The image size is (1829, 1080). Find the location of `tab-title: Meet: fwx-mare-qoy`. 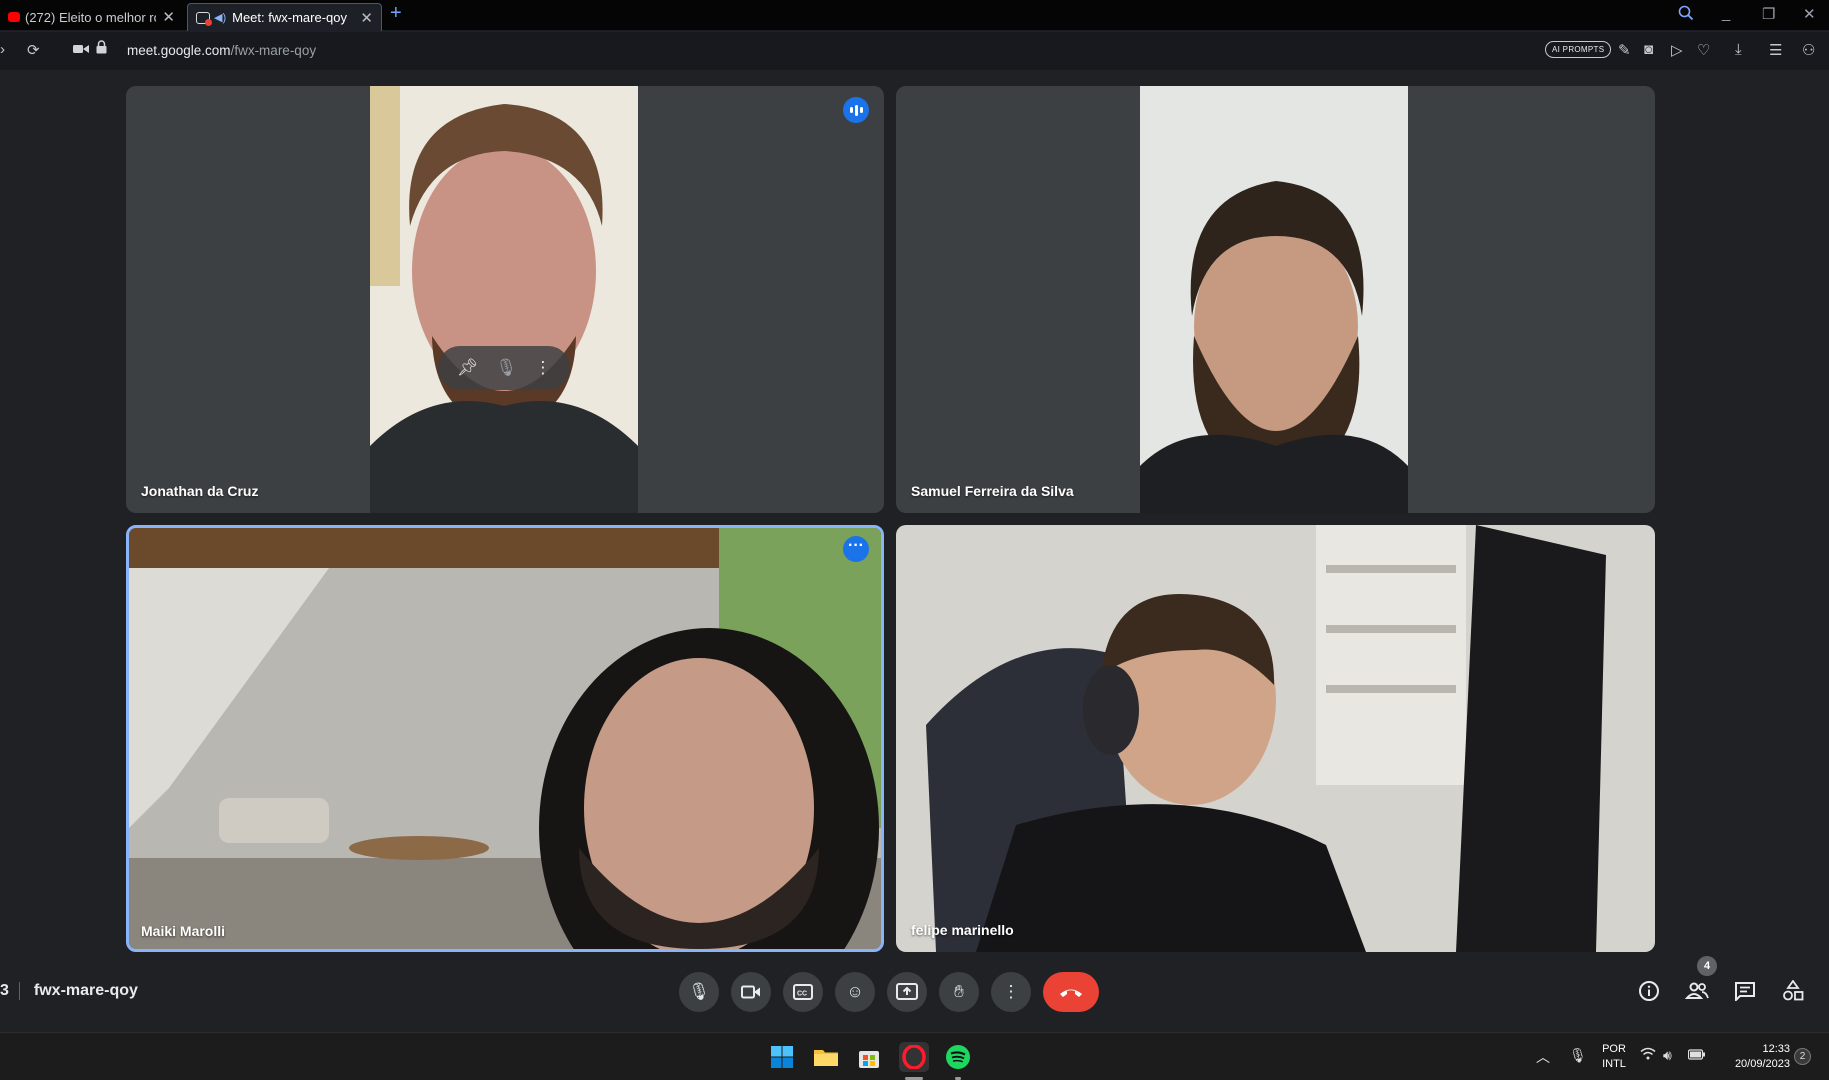

tab-title: Meet: fwx-mare-qoy is located at coordinates (289, 17).